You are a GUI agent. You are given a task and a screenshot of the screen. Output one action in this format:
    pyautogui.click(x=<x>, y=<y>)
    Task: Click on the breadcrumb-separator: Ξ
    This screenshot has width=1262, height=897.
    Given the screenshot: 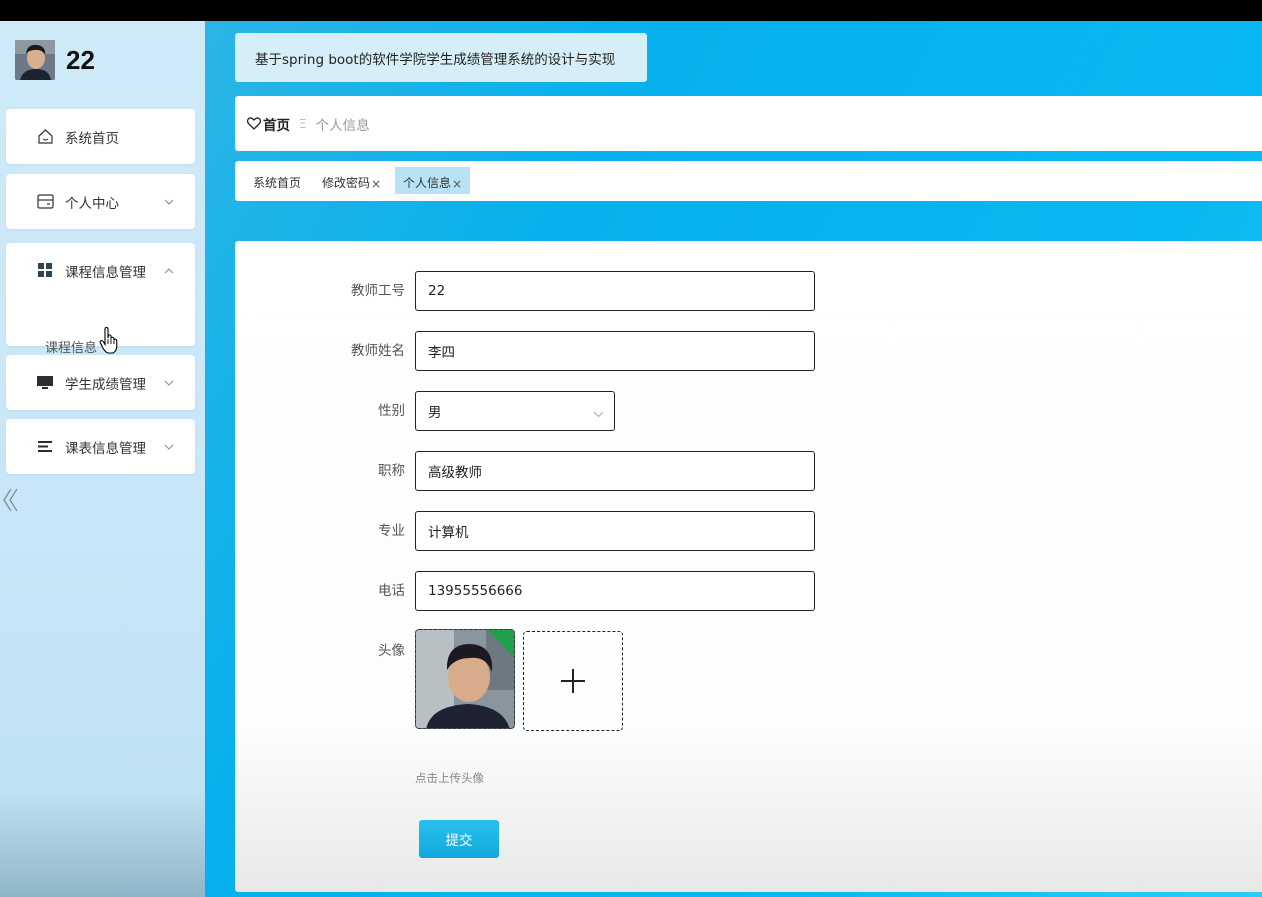 What is the action you would take?
    pyautogui.click(x=303, y=123)
    